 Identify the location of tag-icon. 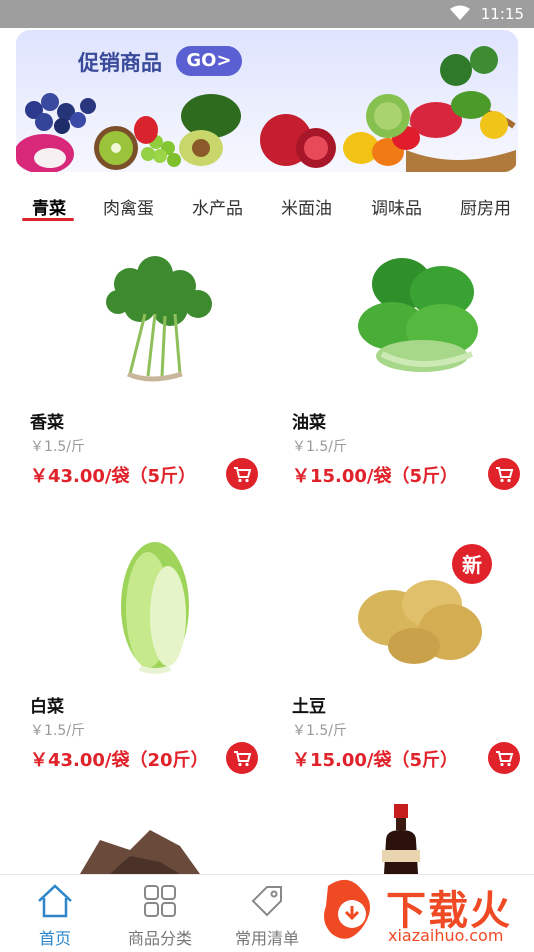
(266, 901).